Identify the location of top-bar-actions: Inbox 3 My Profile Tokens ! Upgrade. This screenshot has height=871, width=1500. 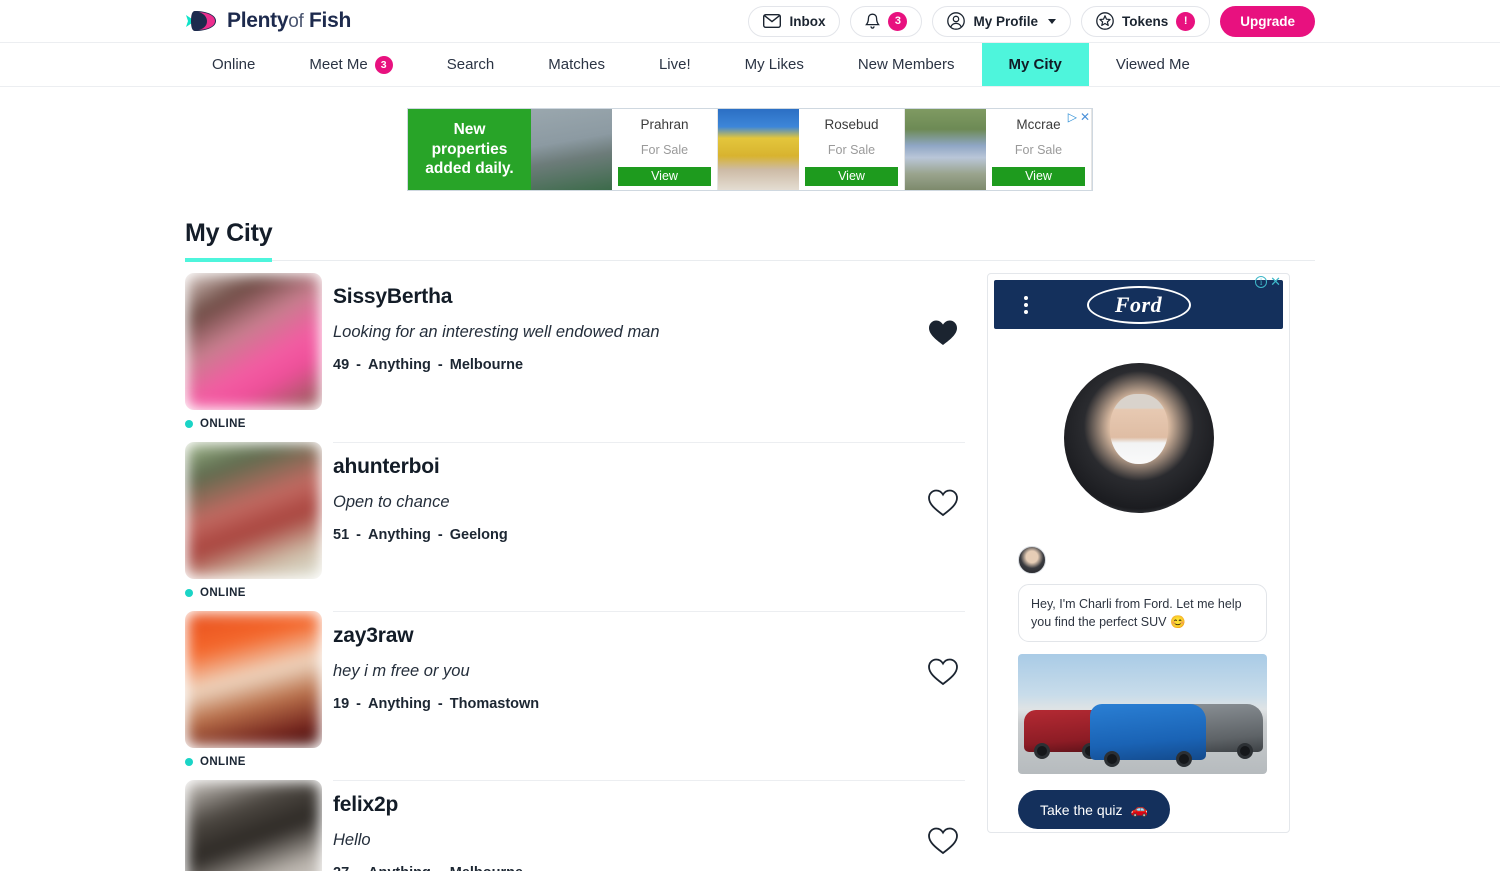
(1031, 21).